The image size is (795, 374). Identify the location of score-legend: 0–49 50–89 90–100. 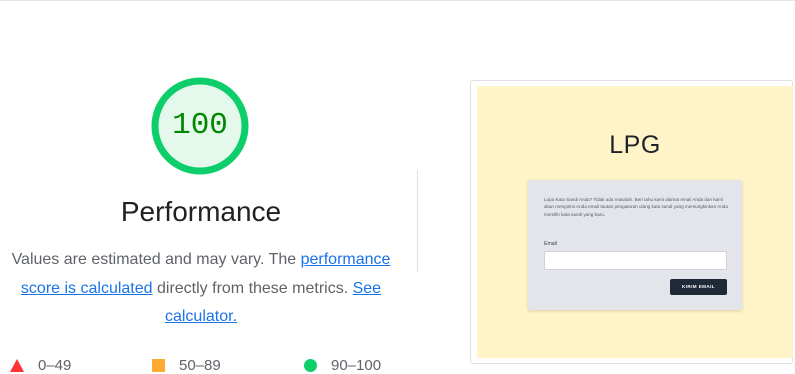
(210, 364).